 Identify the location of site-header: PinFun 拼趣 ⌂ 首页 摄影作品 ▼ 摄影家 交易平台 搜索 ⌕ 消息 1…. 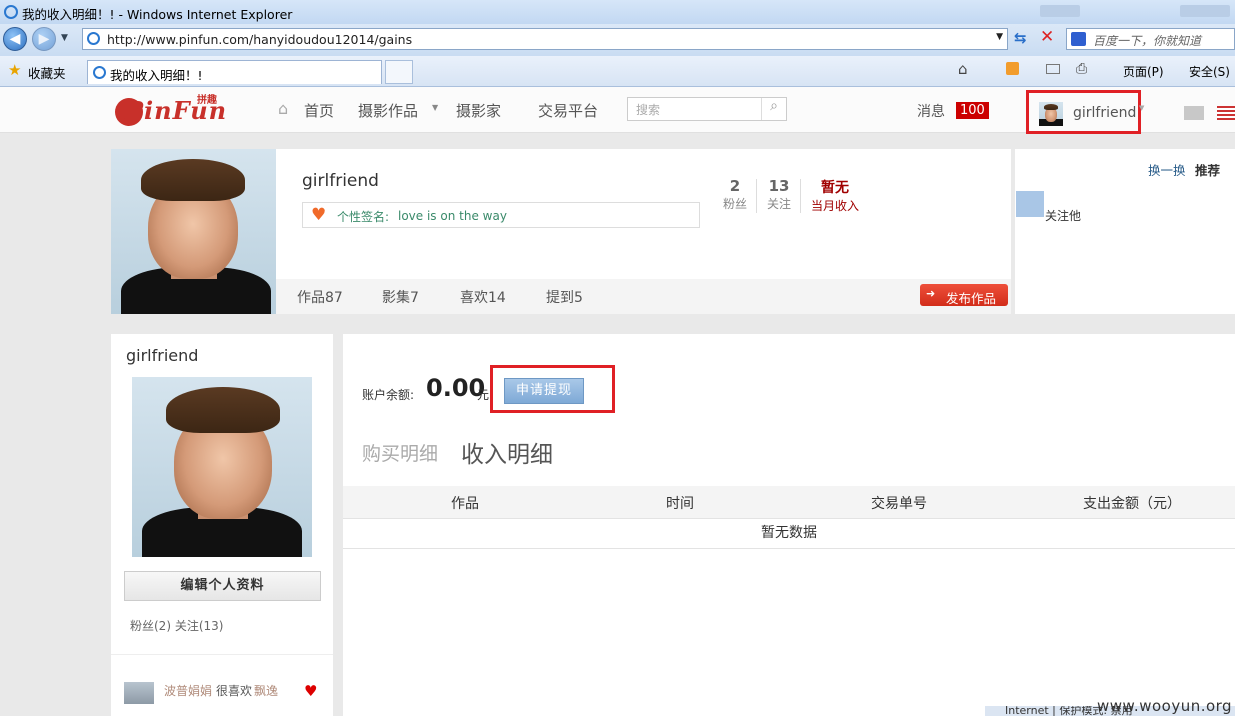
(617, 110).